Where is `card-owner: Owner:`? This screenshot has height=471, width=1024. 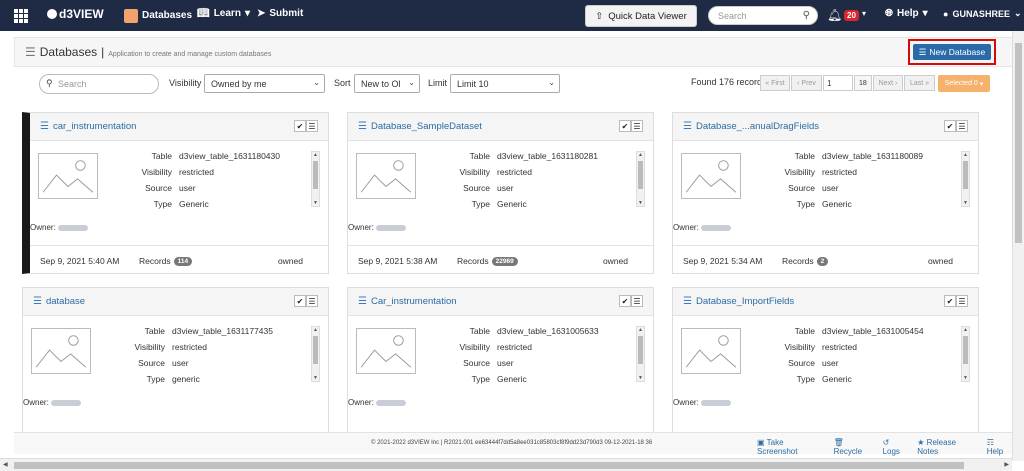 card-owner: Owner: is located at coordinates (52, 402).